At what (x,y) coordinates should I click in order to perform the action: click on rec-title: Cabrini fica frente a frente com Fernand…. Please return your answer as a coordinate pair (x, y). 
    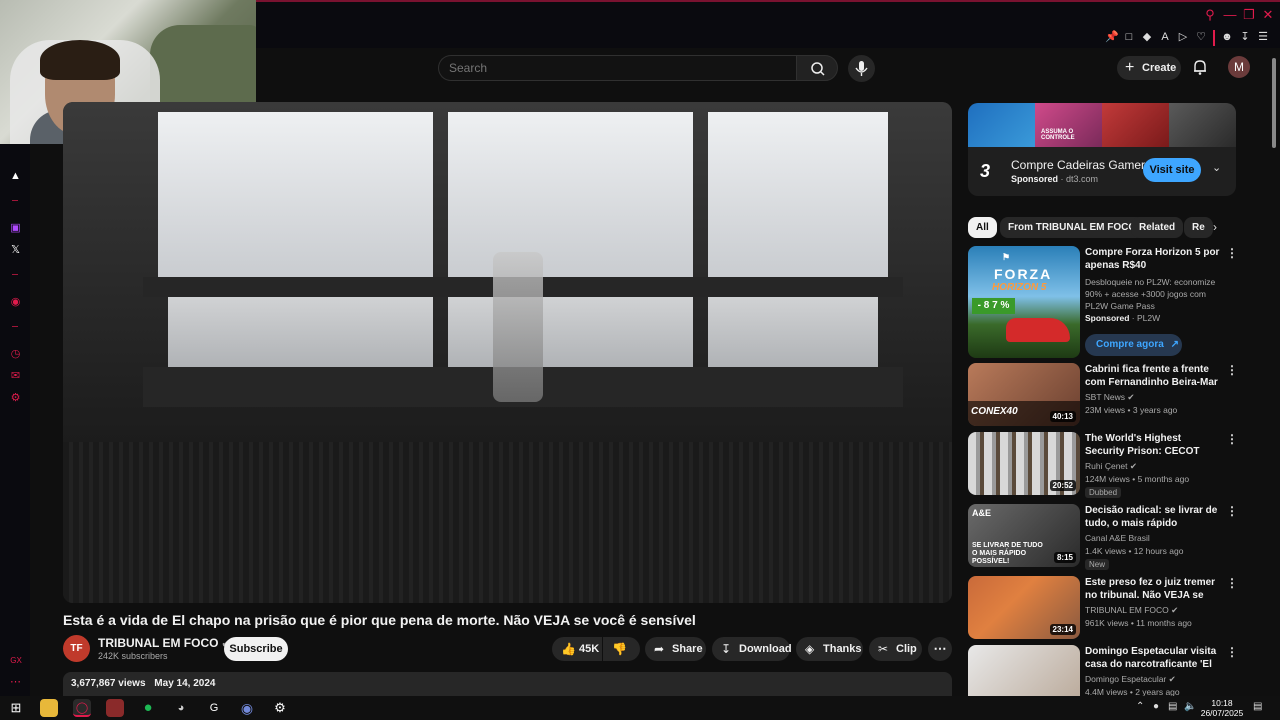
    Looking at the image, I should click on (1153, 376).